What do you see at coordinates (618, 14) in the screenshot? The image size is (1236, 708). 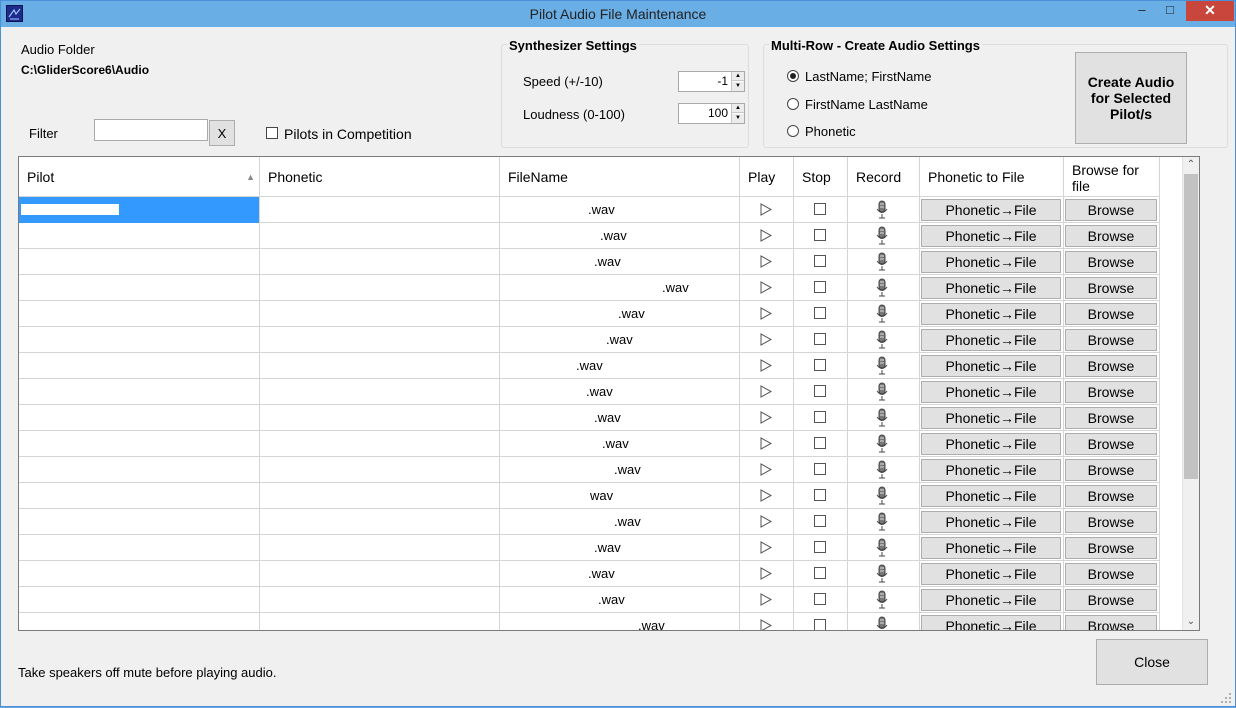 I see `title-bar: Pilot Audio File Maintenance ‒ □ ✕` at bounding box center [618, 14].